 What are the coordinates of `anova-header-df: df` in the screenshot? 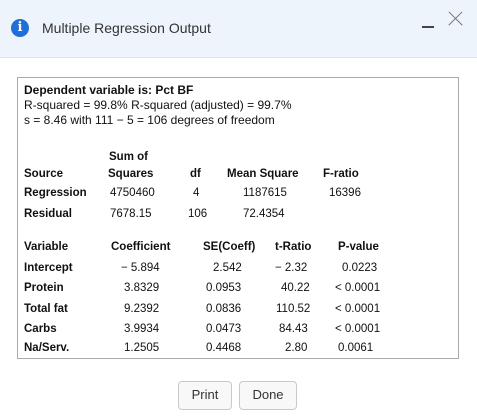 It's located at (195, 174).